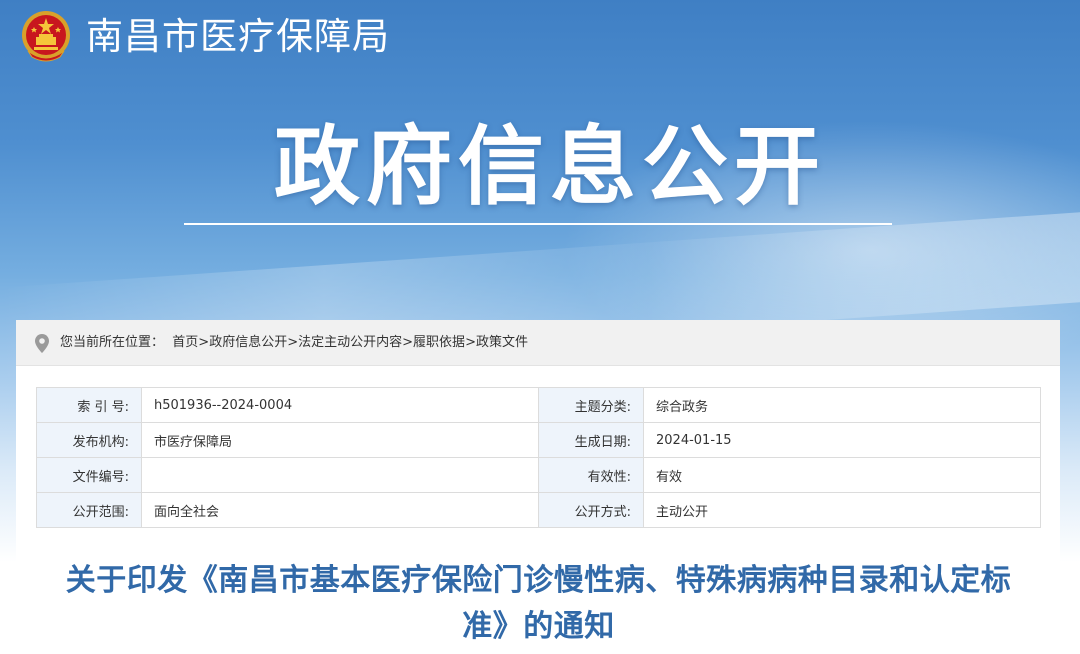  I want to click on breadcrumb-item-policy-docs: 政策文件, so click(502, 342).